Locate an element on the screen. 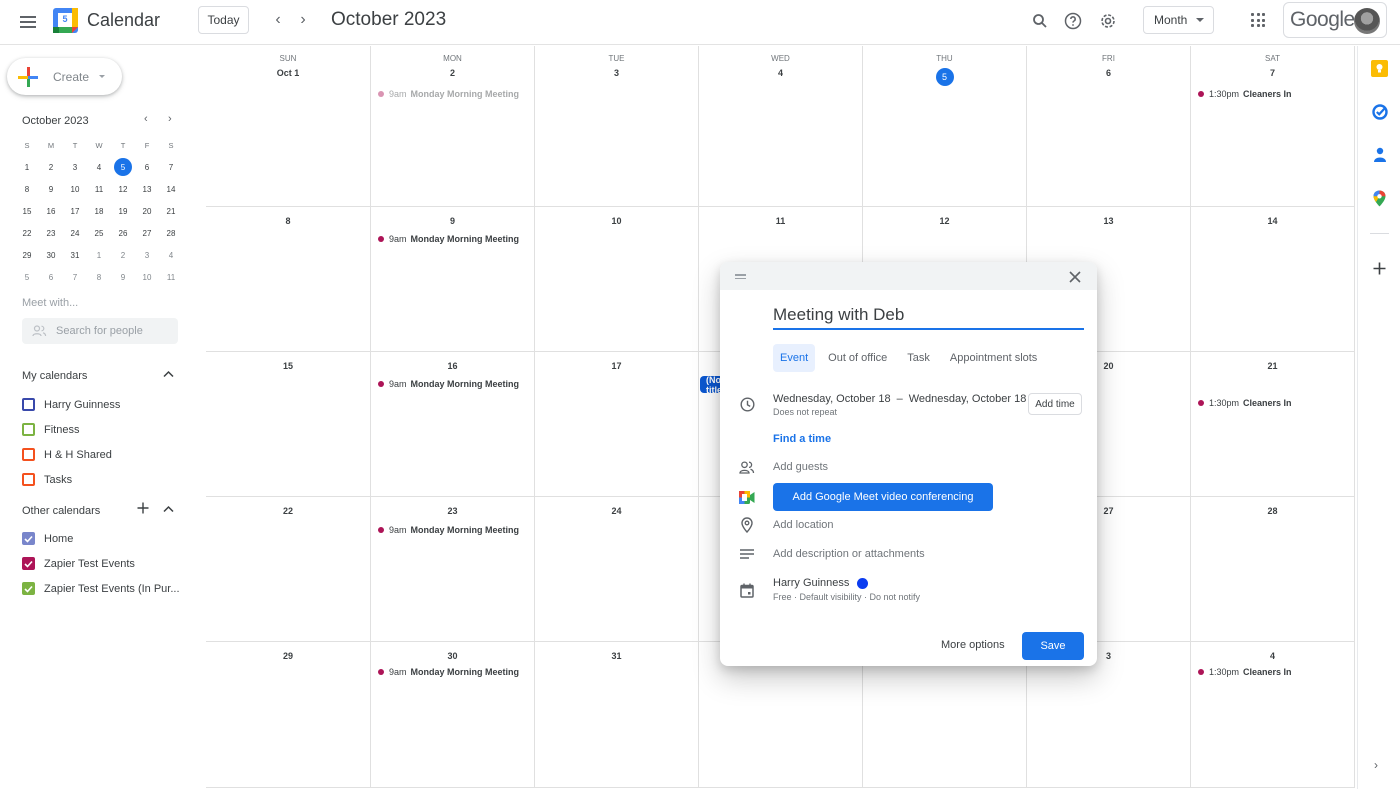 Image resolution: width=1400 pixels, height=789 pixels. repeat-setting: Does not repeat is located at coordinates (805, 412).